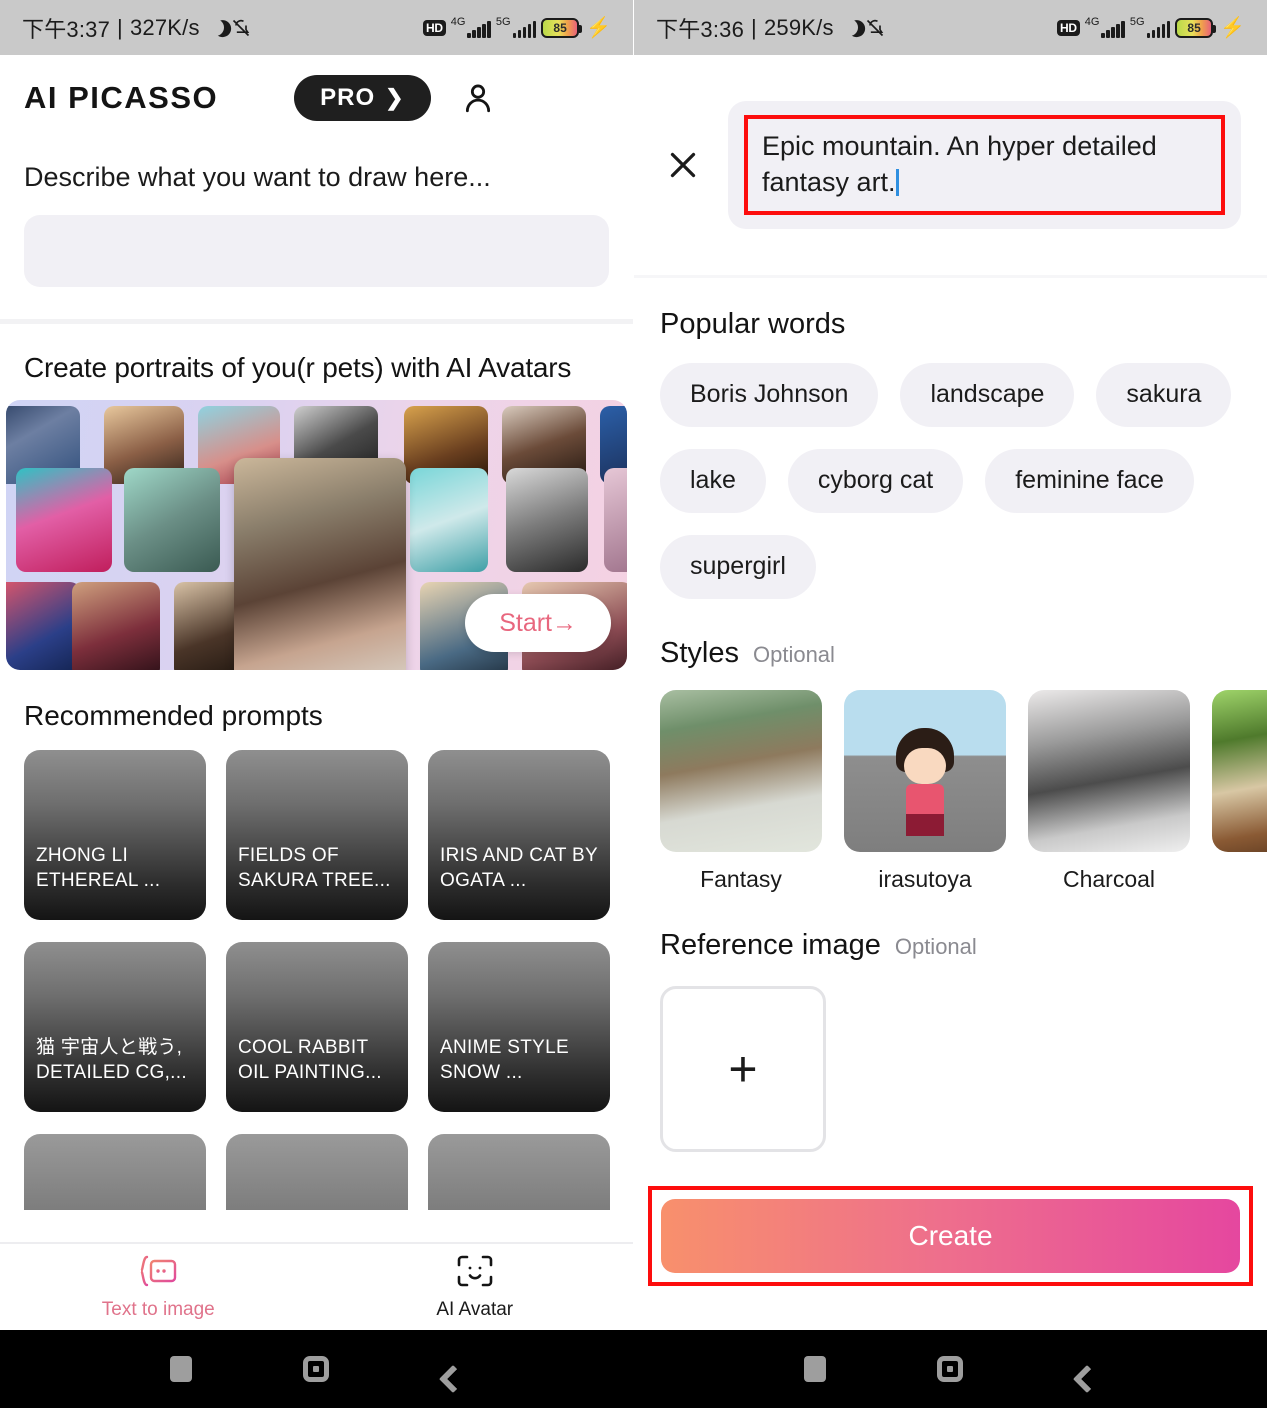 The width and height of the screenshot is (1267, 1408). I want to click on reference-image-label: Reference image, so click(770, 944).